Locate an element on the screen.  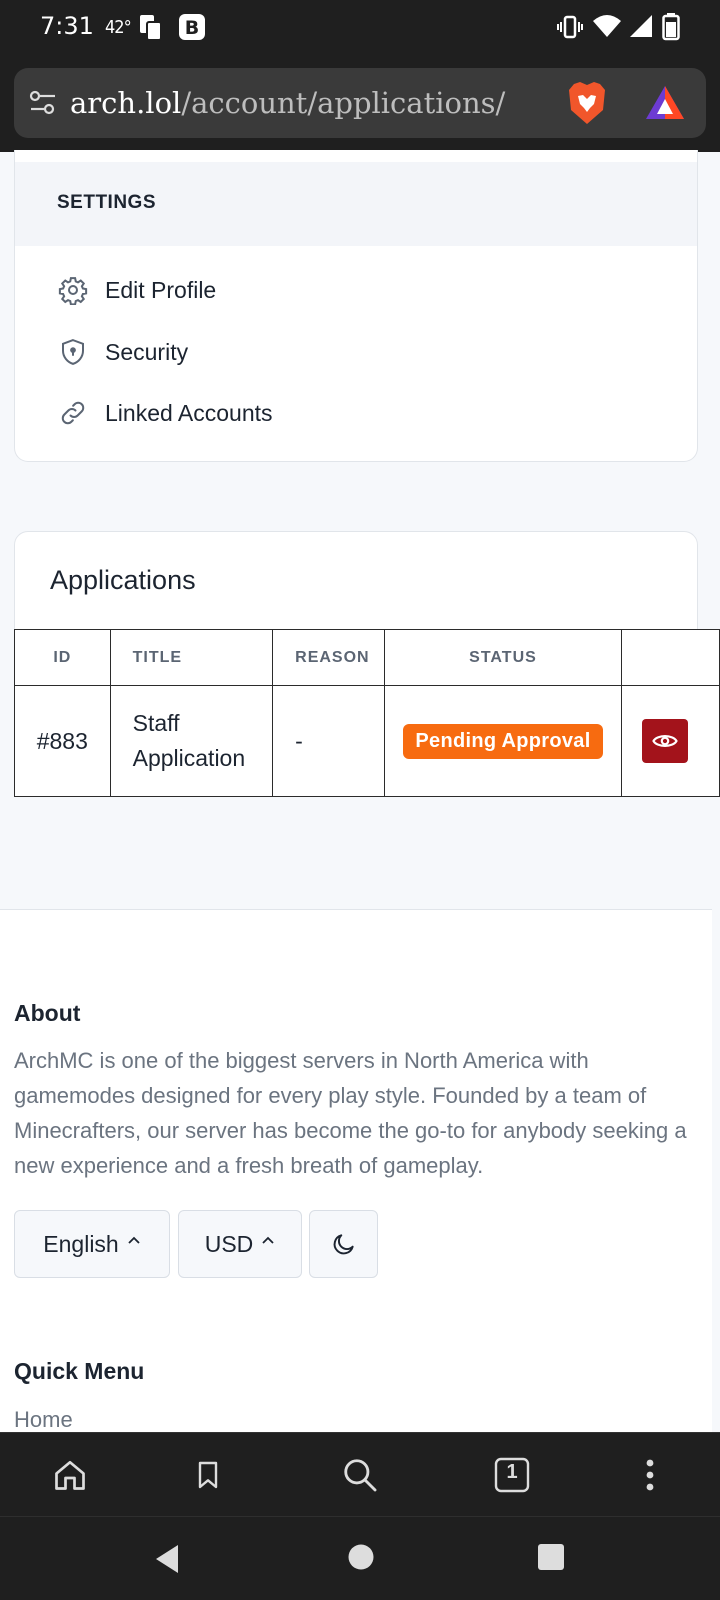
status-time: 7:31 is located at coordinates (67, 26).